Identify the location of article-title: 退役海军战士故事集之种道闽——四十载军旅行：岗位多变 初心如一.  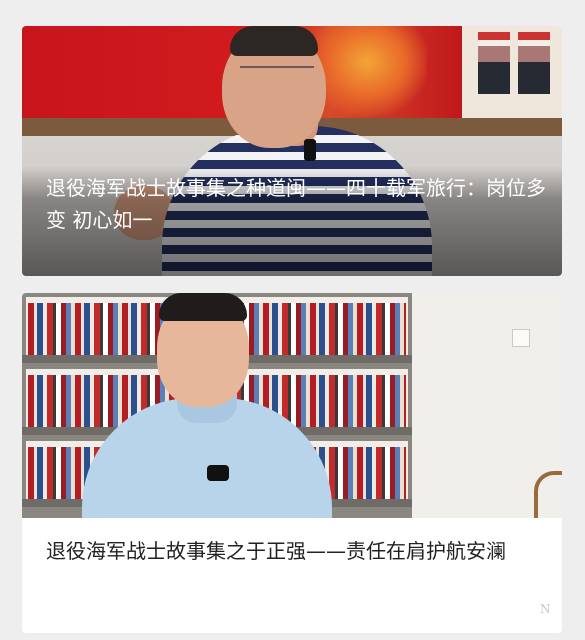
(296, 204).